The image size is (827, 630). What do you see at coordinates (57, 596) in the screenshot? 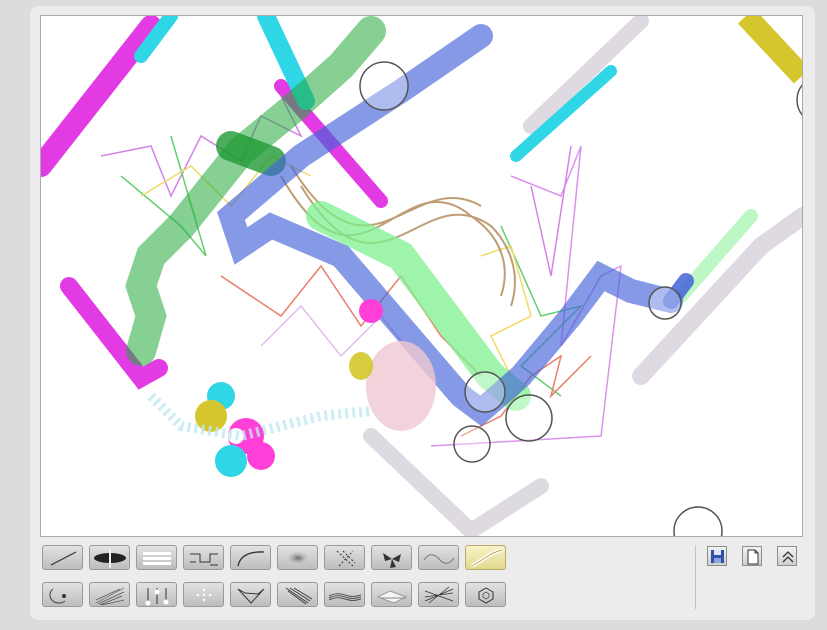
I see `spiral-dot-brush-icon` at bounding box center [57, 596].